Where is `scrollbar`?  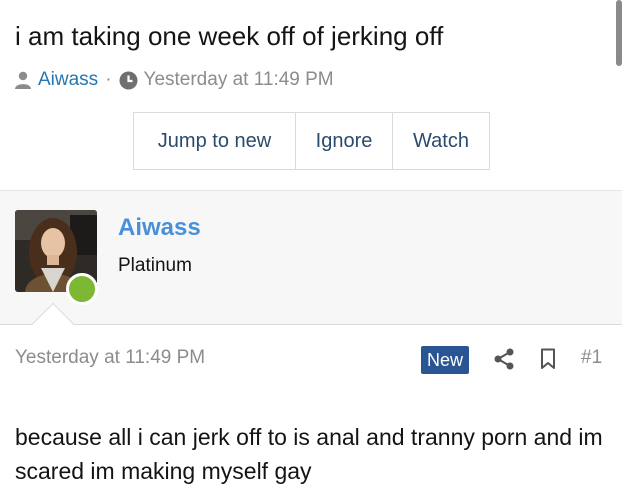
scrollbar is located at coordinates (619, 33).